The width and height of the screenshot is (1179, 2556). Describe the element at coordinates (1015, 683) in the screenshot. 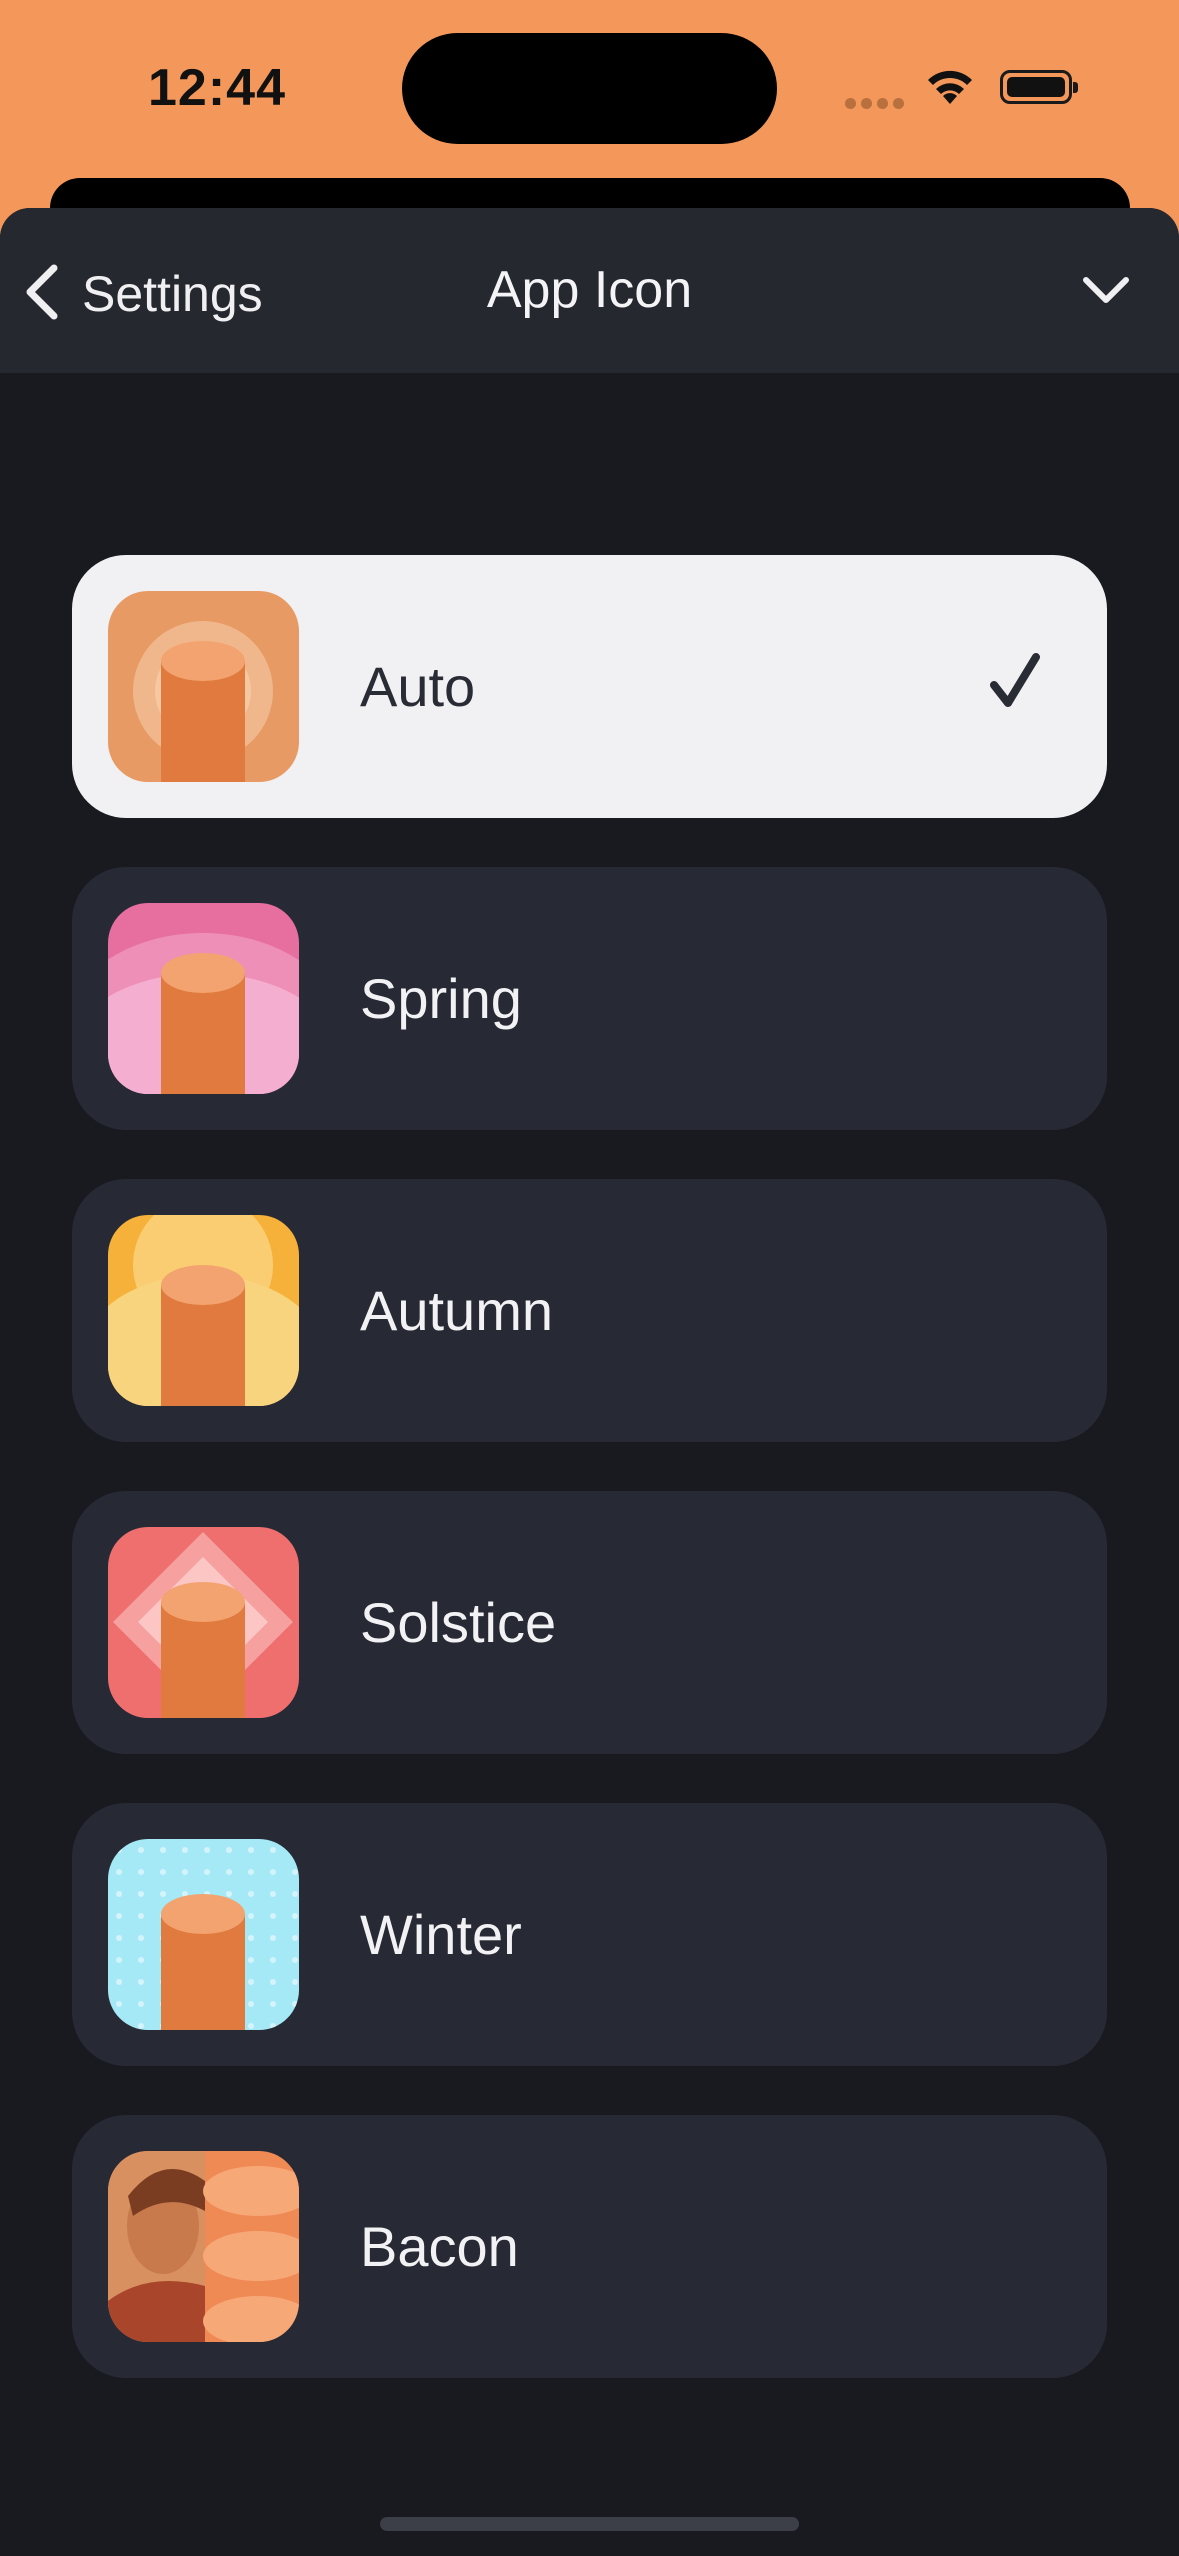

I see `checkmark-icon` at that location.